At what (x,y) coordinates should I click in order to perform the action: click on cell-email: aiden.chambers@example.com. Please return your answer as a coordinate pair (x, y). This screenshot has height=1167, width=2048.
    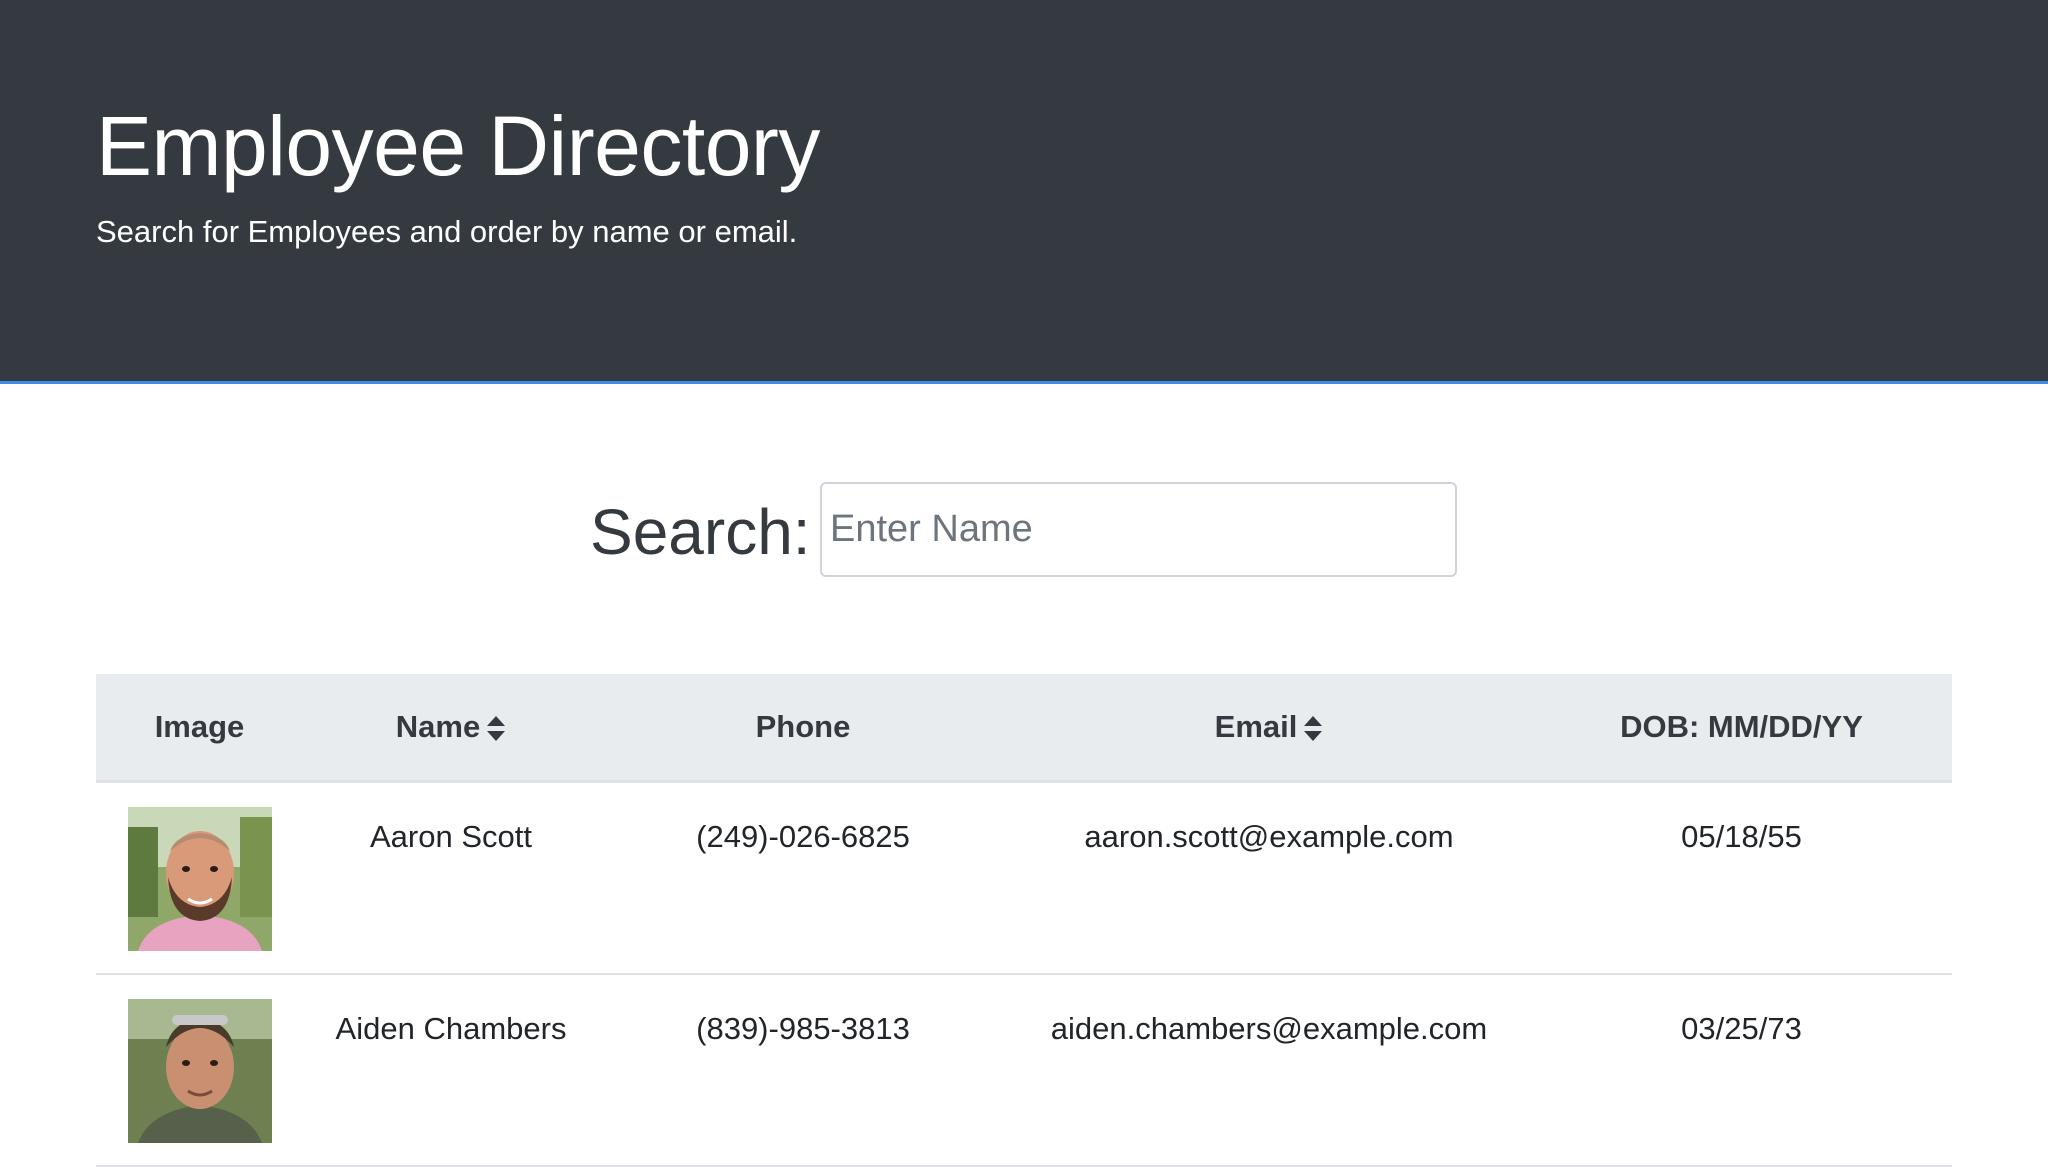
    Looking at the image, I should click on (1269, 1070).